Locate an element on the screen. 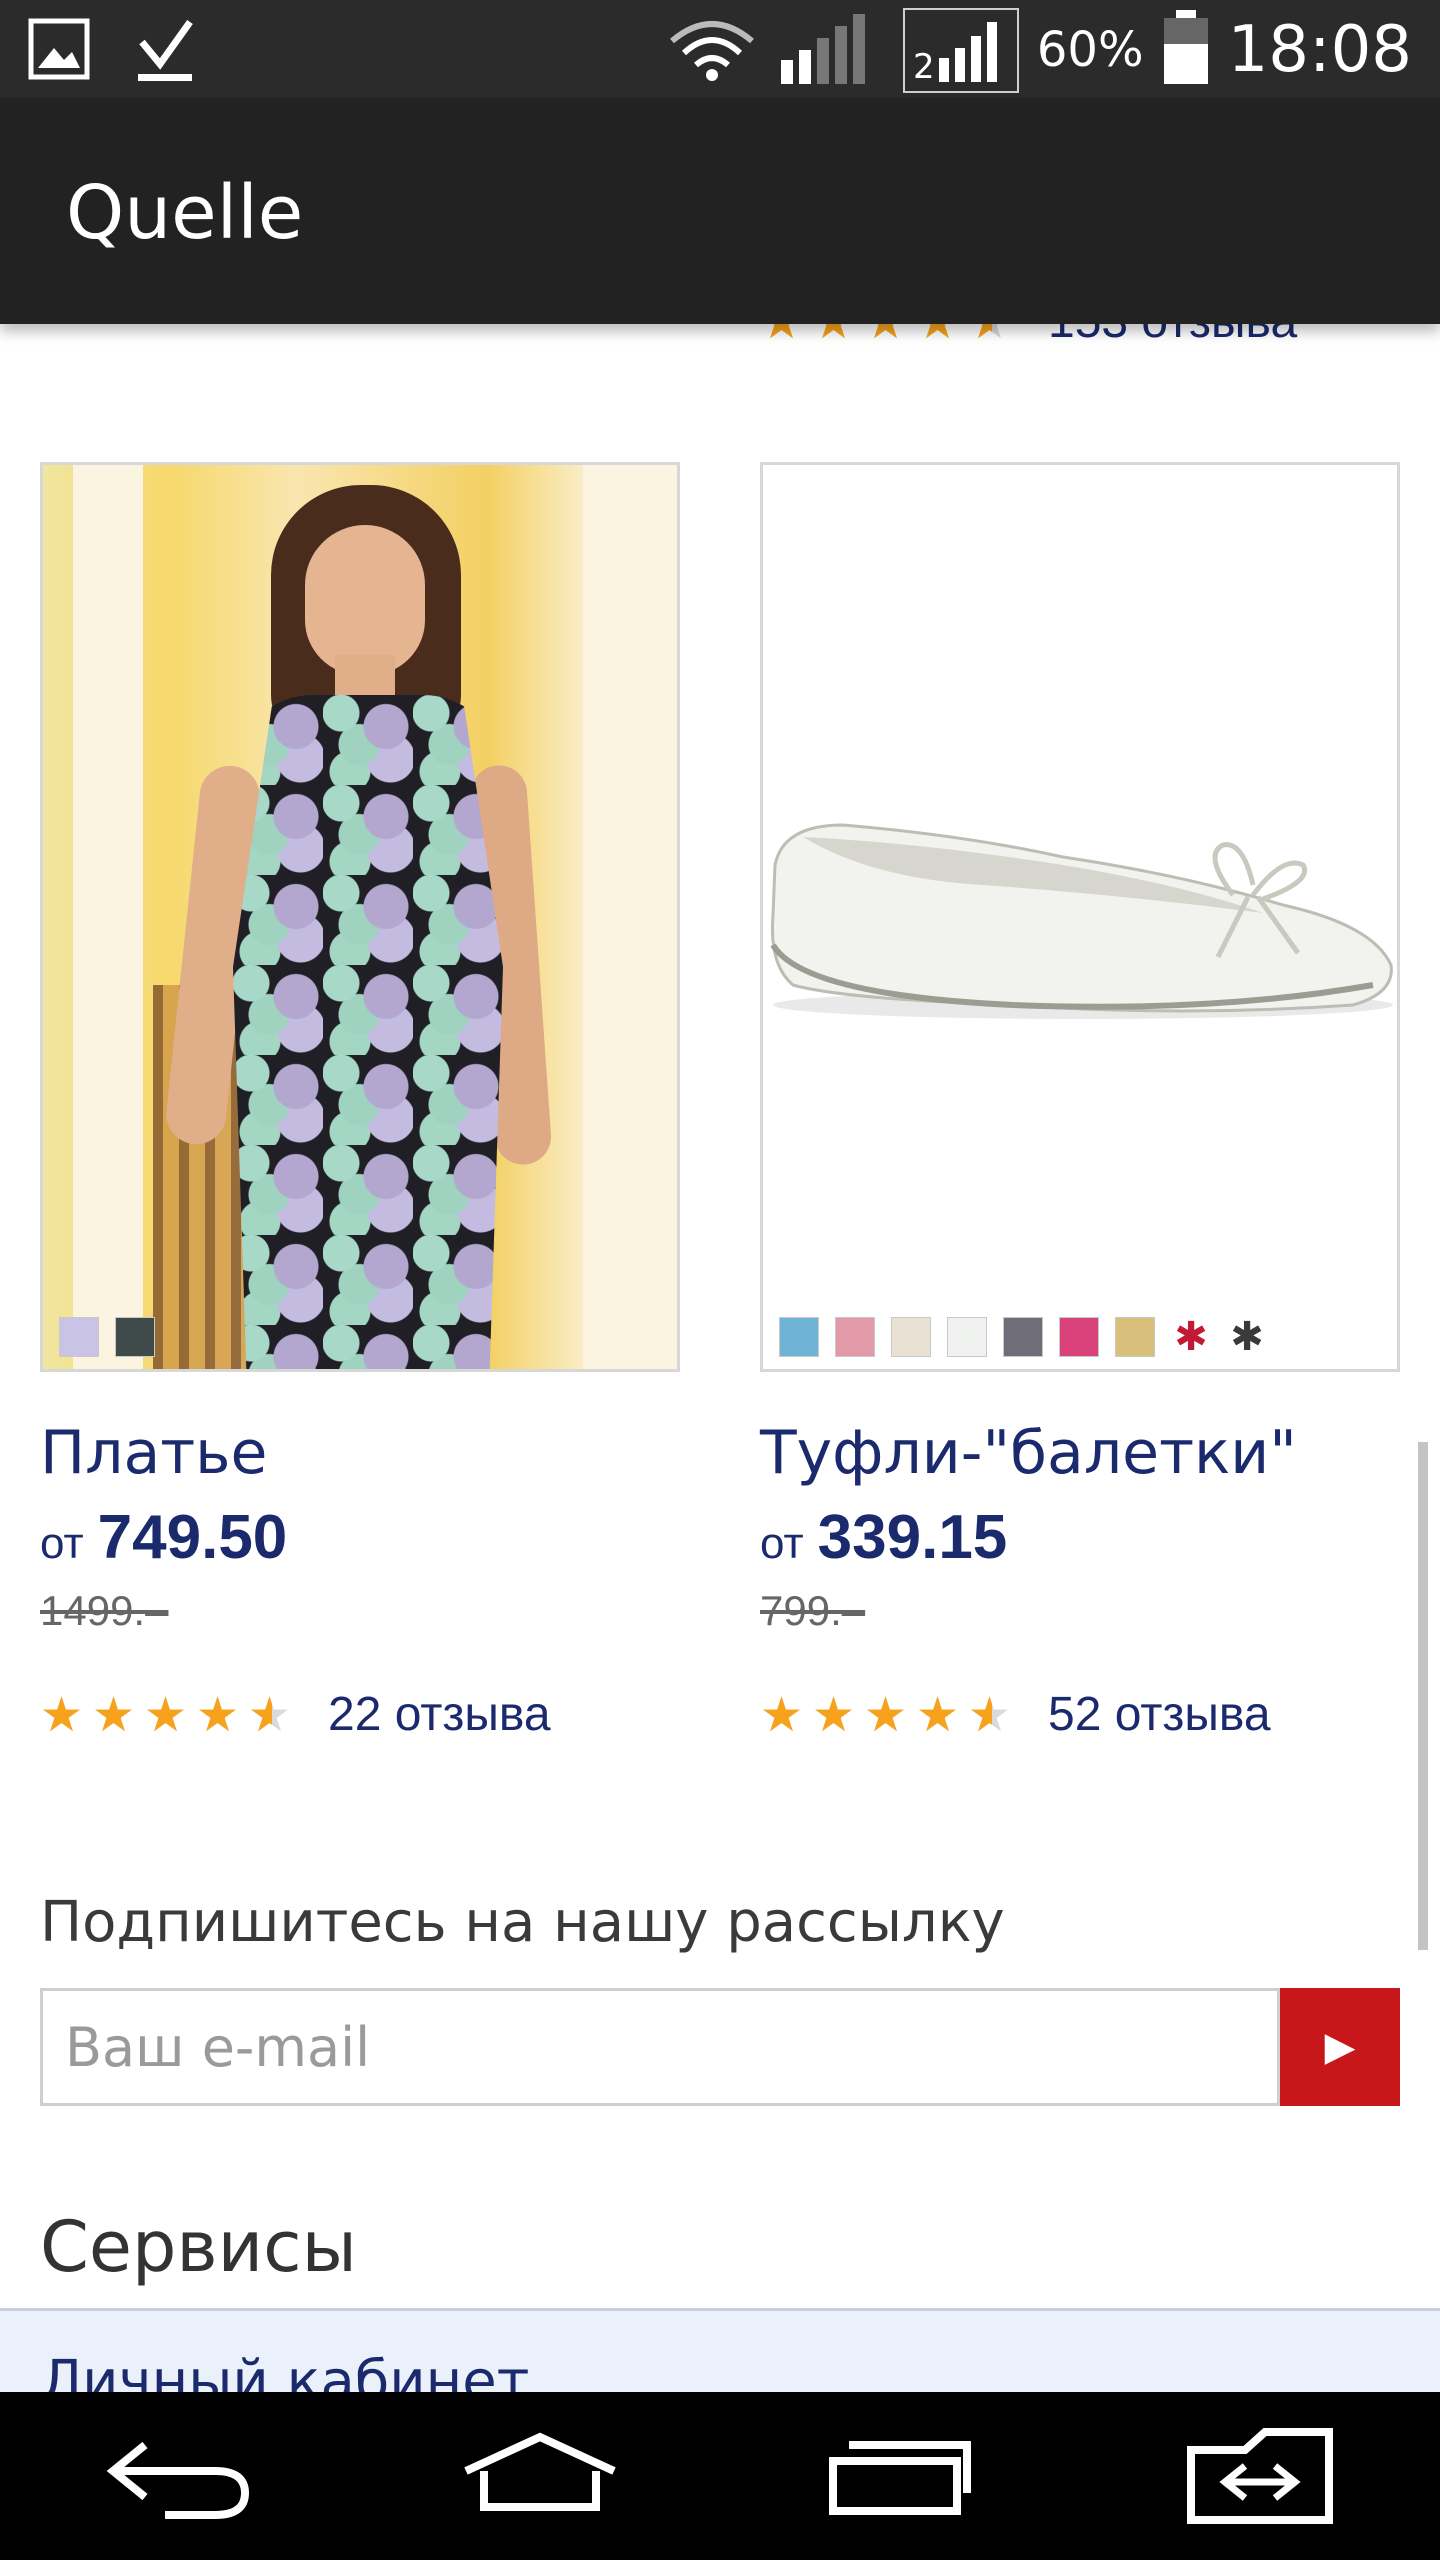 This screenshot has height=2560, width=1440. model-face is located at coordinates (365, 600).